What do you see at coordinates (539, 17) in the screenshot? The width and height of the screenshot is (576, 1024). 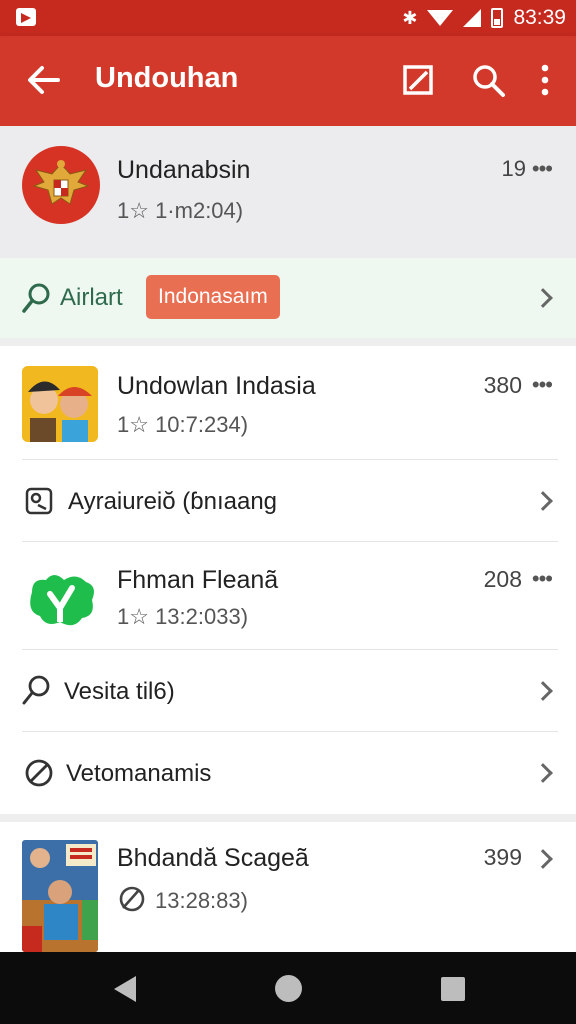 I see `status-time: 83:39` at bounding box center [539, 17].